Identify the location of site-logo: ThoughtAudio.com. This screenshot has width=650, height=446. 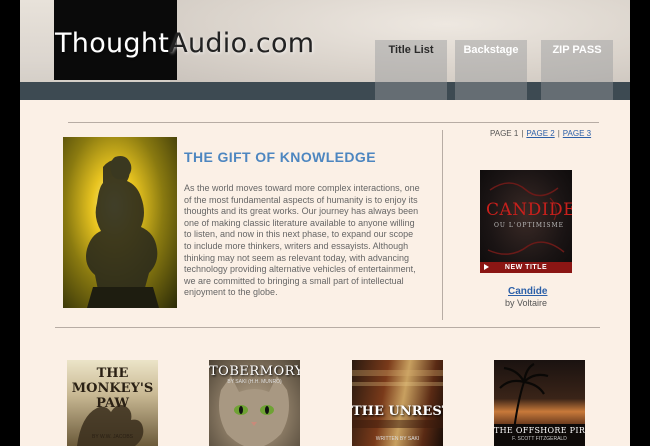
(184, 43).